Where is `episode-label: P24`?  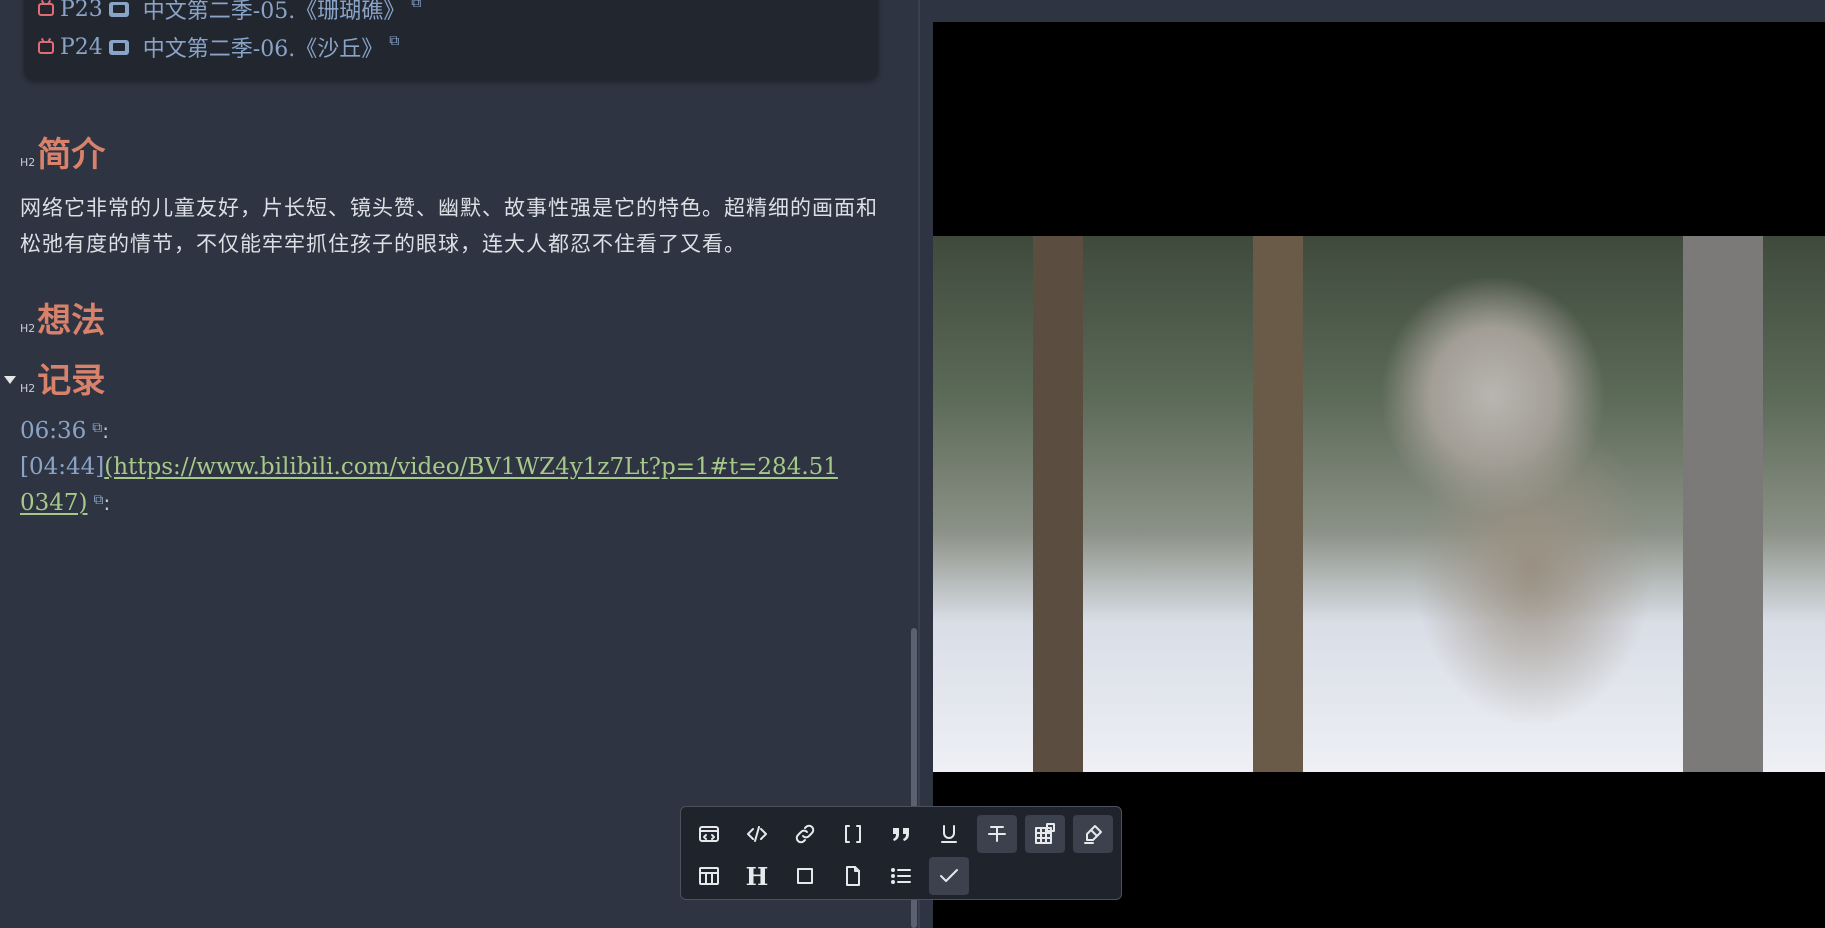 episode-label: P24 is located at coordinates (81, 47).